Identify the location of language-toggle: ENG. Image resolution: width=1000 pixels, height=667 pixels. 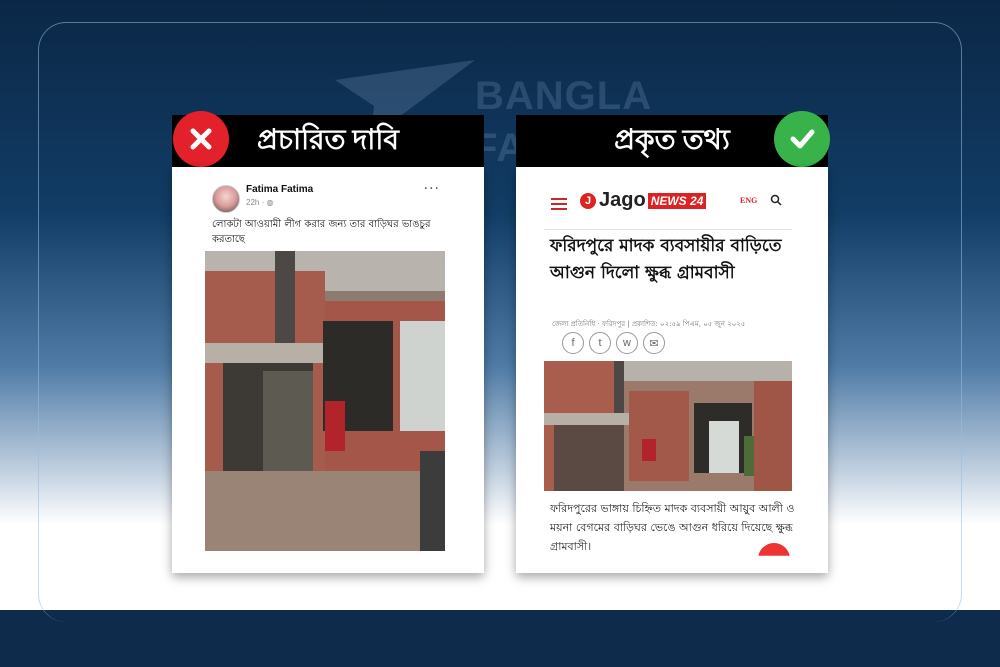
(748, 200).